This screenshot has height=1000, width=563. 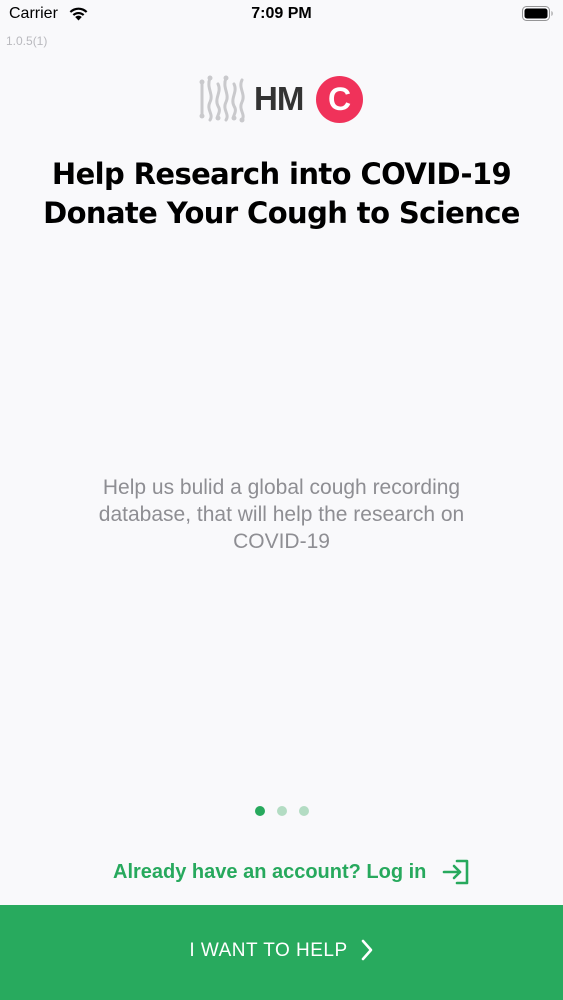 What do you see at coordinates (222, 99) in the screenshot?
I see `waveform-logo-icon` at bounding box center [222, 99].